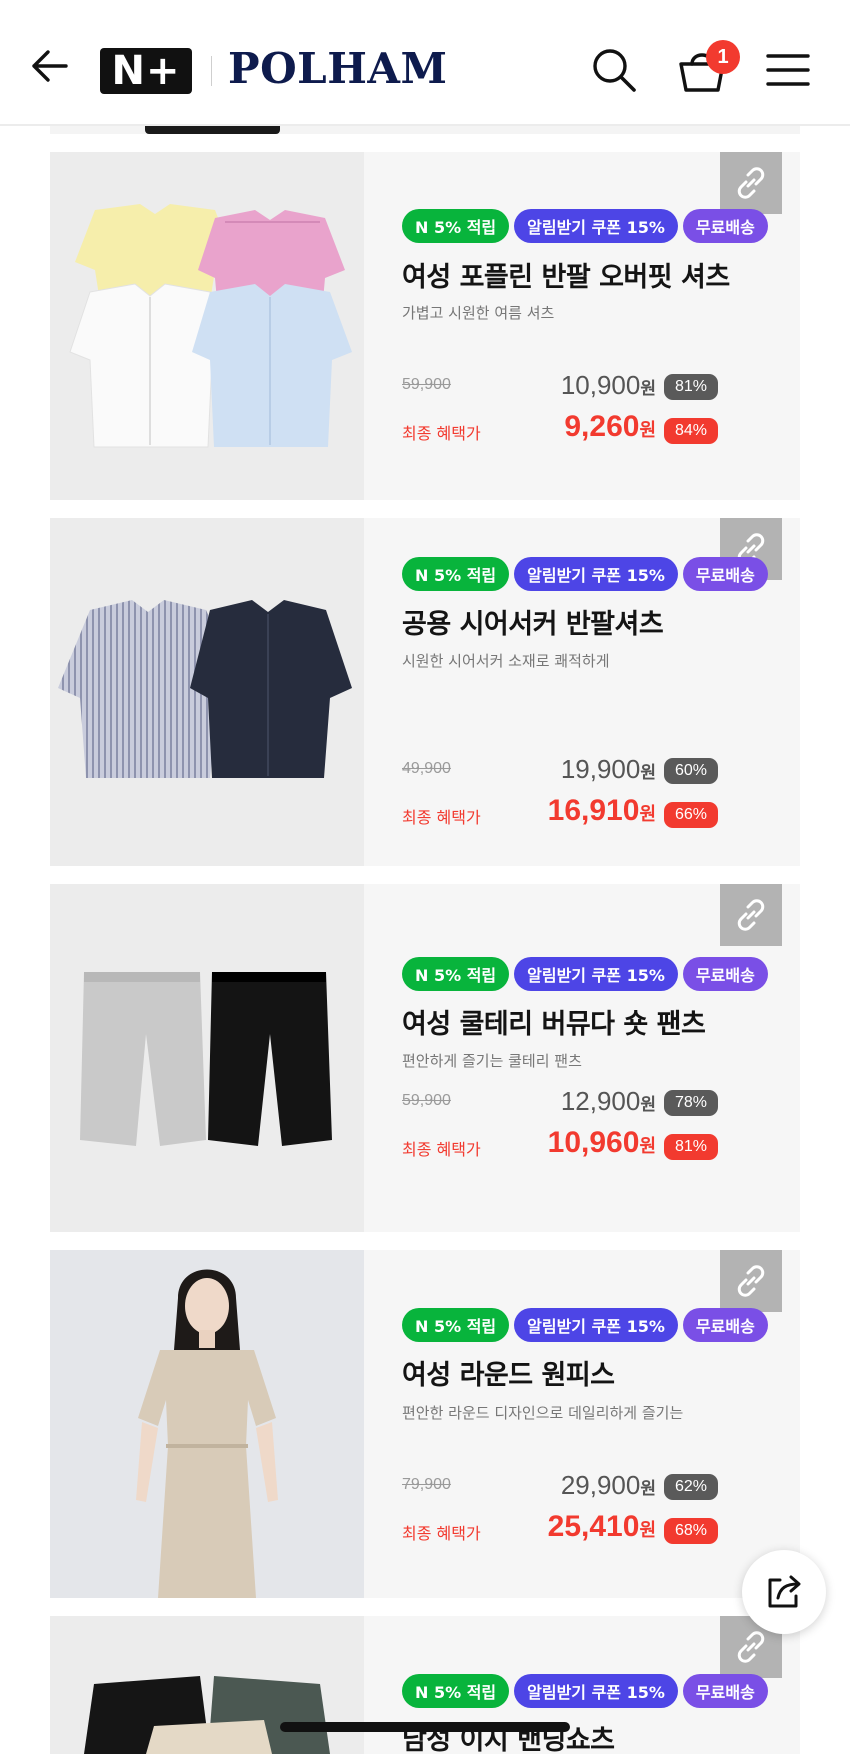 The image size is (850, 1754). I want to click on back-button, so click(50, 66).